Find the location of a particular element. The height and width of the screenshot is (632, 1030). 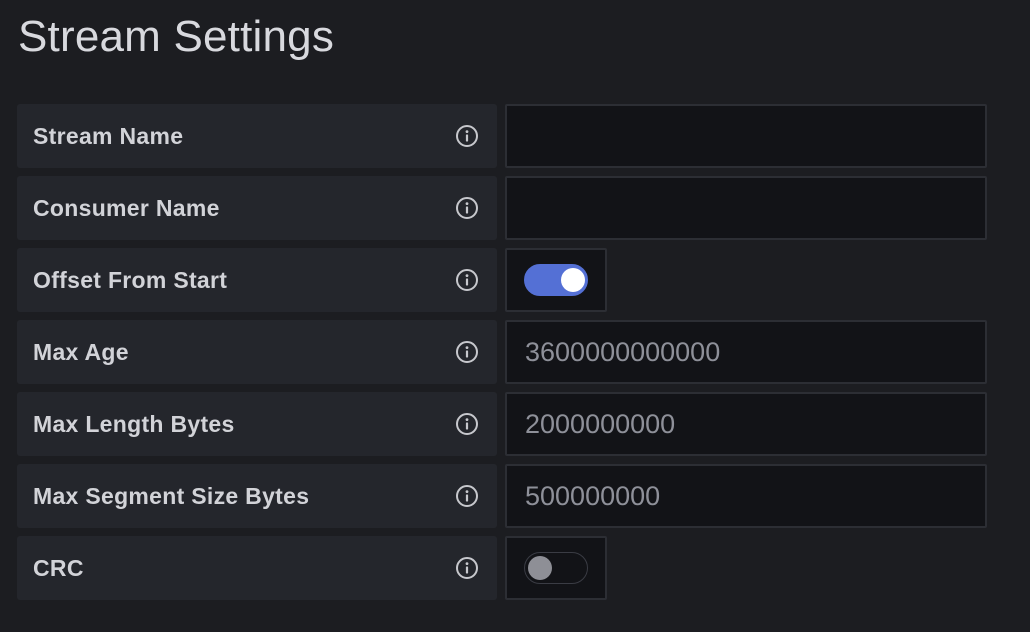

offset-from-start-toggle is located at coordinates (556, 280).